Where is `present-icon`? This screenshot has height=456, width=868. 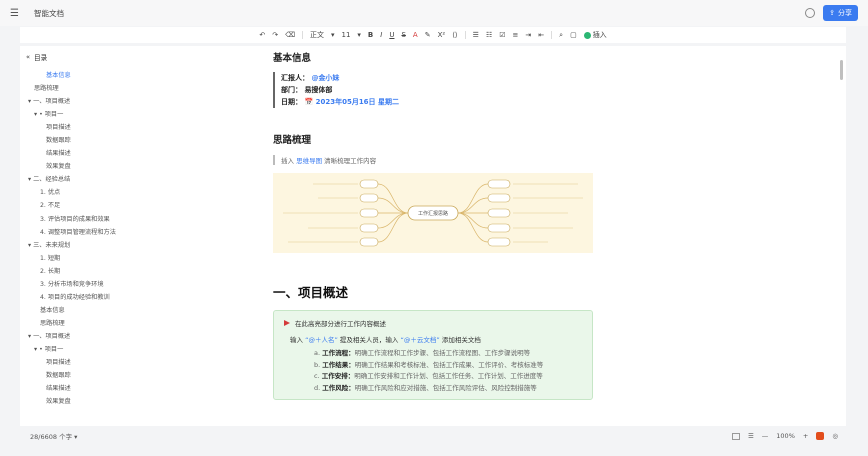 present-icon is located at coordinates (820, 436).